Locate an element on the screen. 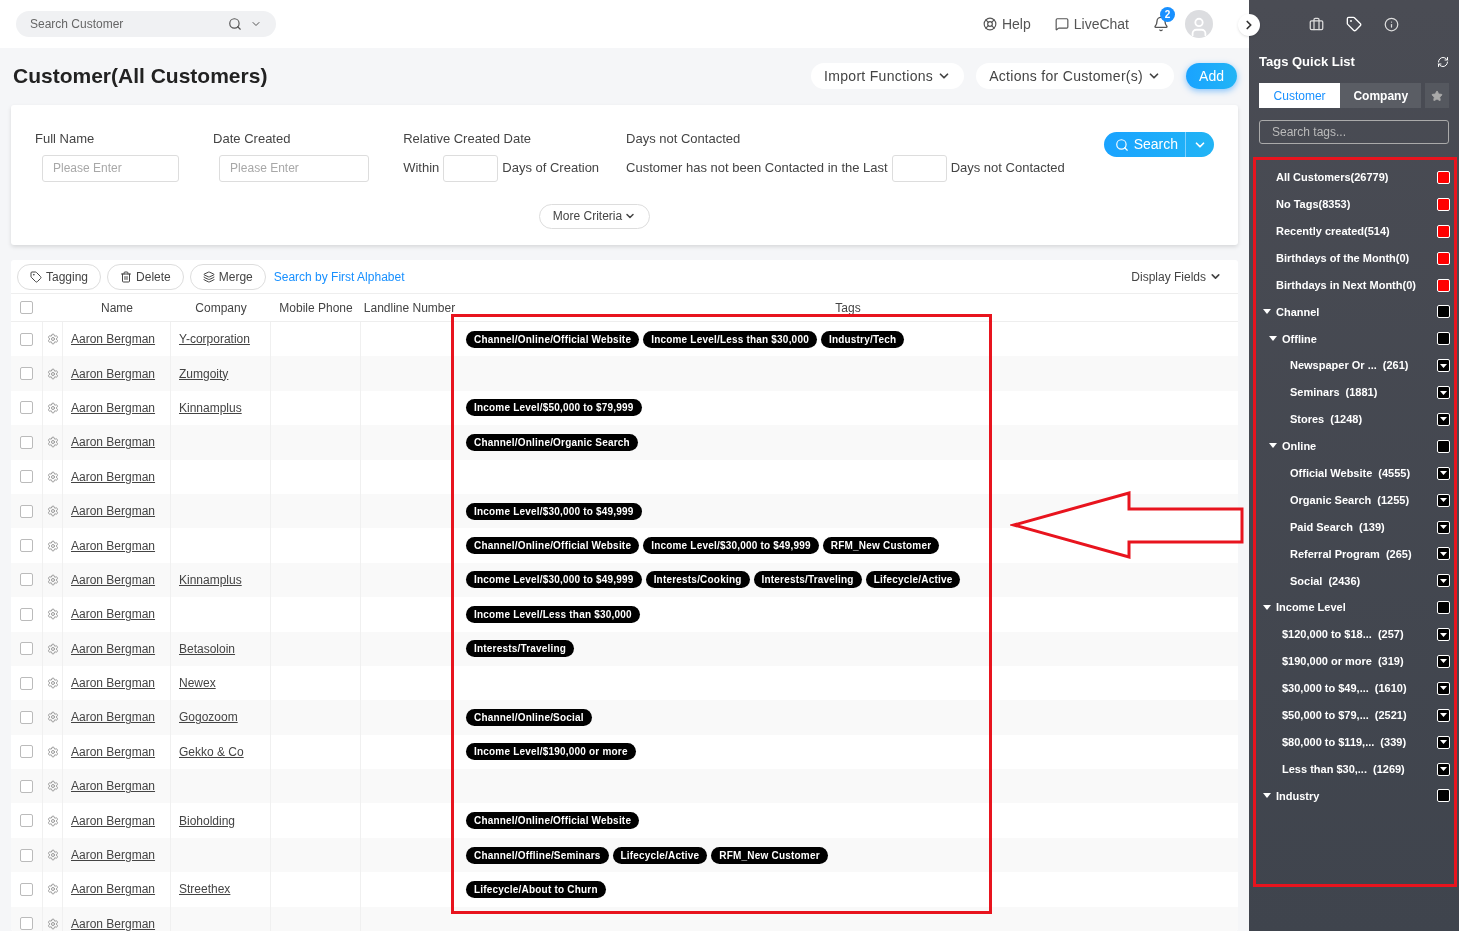  tag-label: Industry is located at coordinates (1298, 796).